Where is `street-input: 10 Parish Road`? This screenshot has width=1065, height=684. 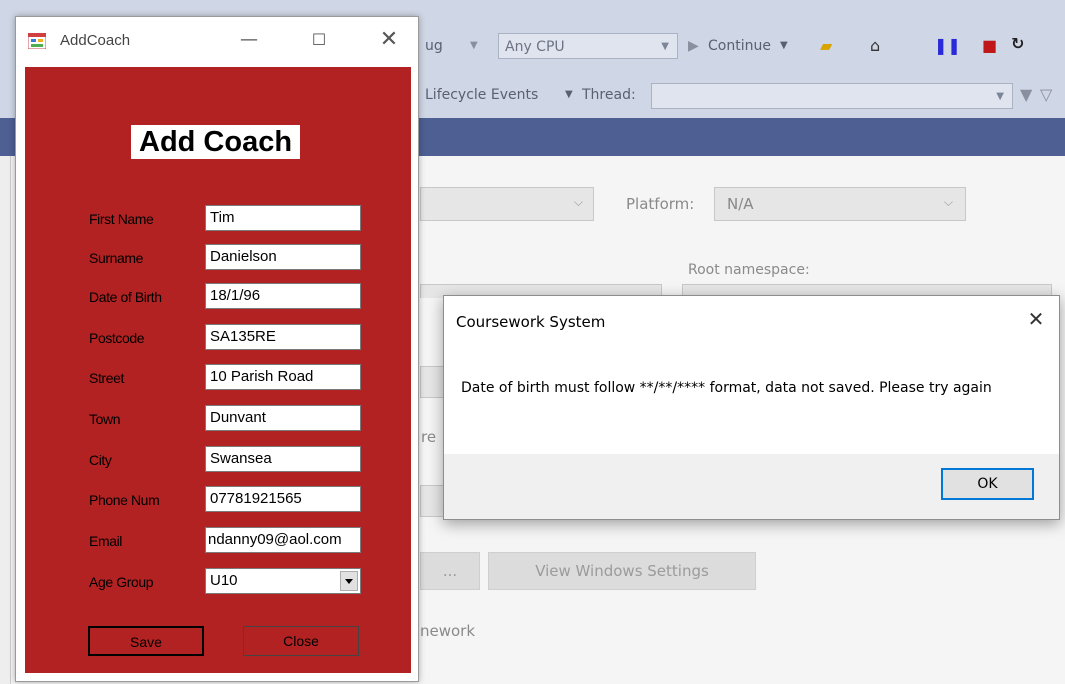 street-input: 10 Parish Road is located at coordinates (283, 377).